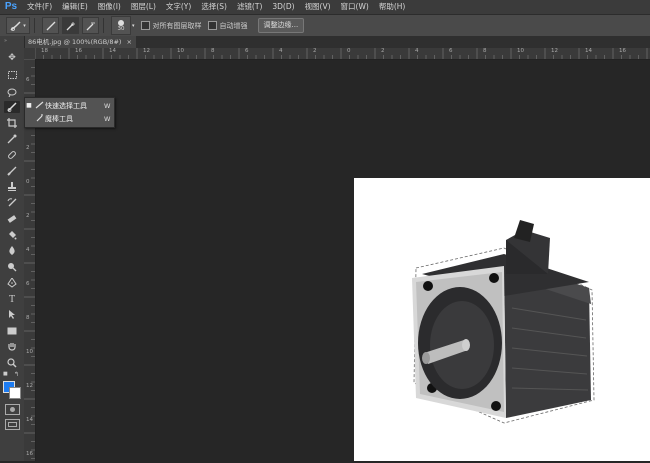 Image resolution: width=650 pixels, height=463 pixels. I want to click on type-tool: T, so click(12, 299).